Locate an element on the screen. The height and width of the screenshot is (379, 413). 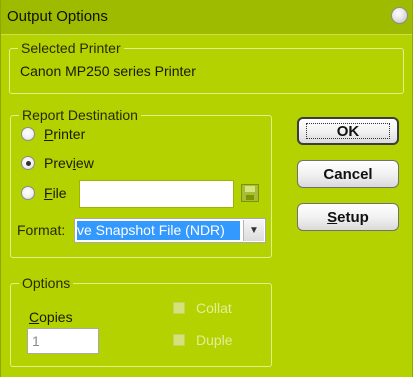
format-label: Format: is located at coordinates (41, 230).